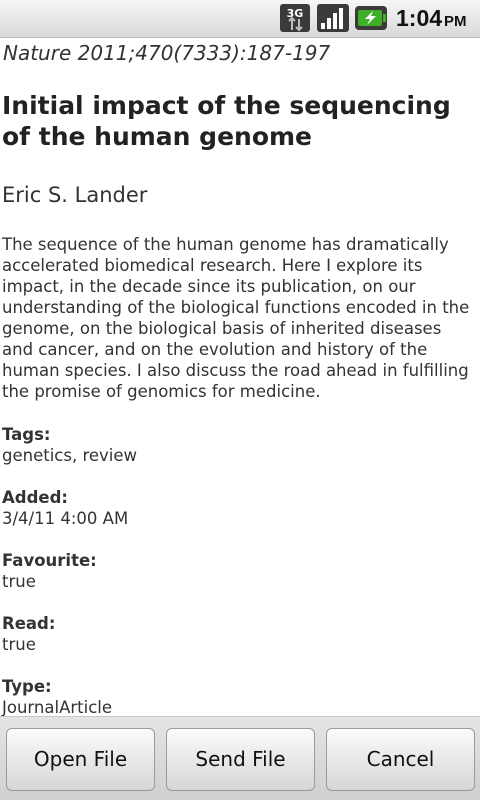 This screenshot has height=800, width=480. I want to click on tags-field: Tags: genetics, review, so click(69, 445).